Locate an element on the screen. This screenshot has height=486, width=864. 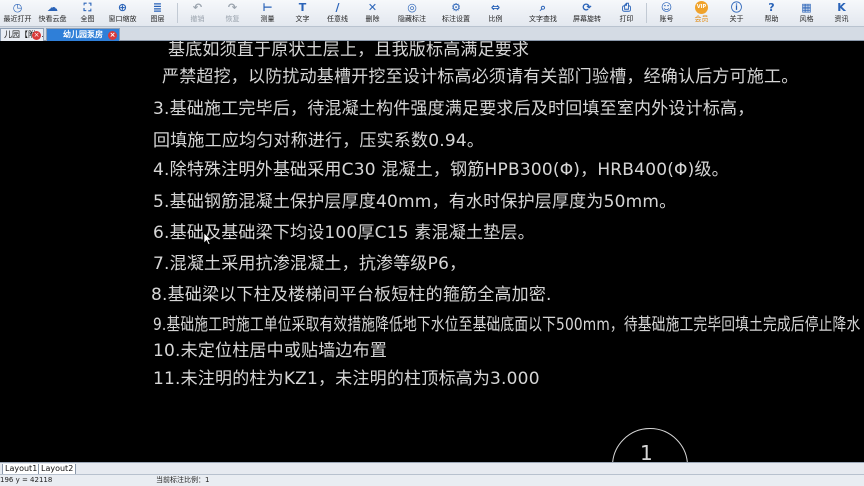
cursor-coordinates: 196 y = 42118 is located at coordinates (26, 480).